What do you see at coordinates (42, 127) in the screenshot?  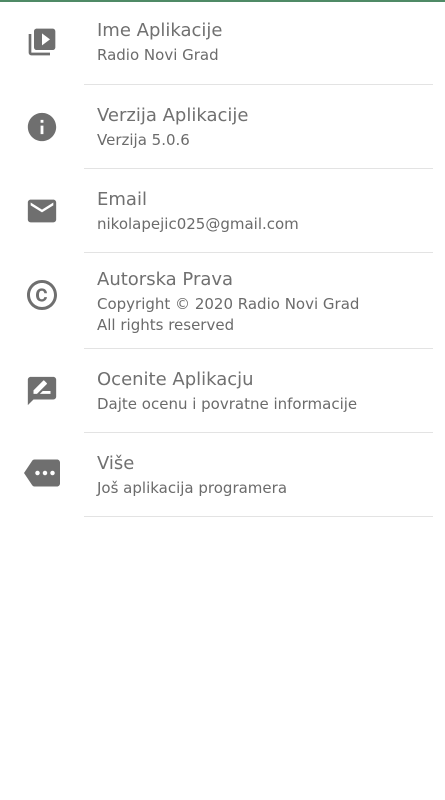 I see `info-icon` at bounding box center [42, 127].